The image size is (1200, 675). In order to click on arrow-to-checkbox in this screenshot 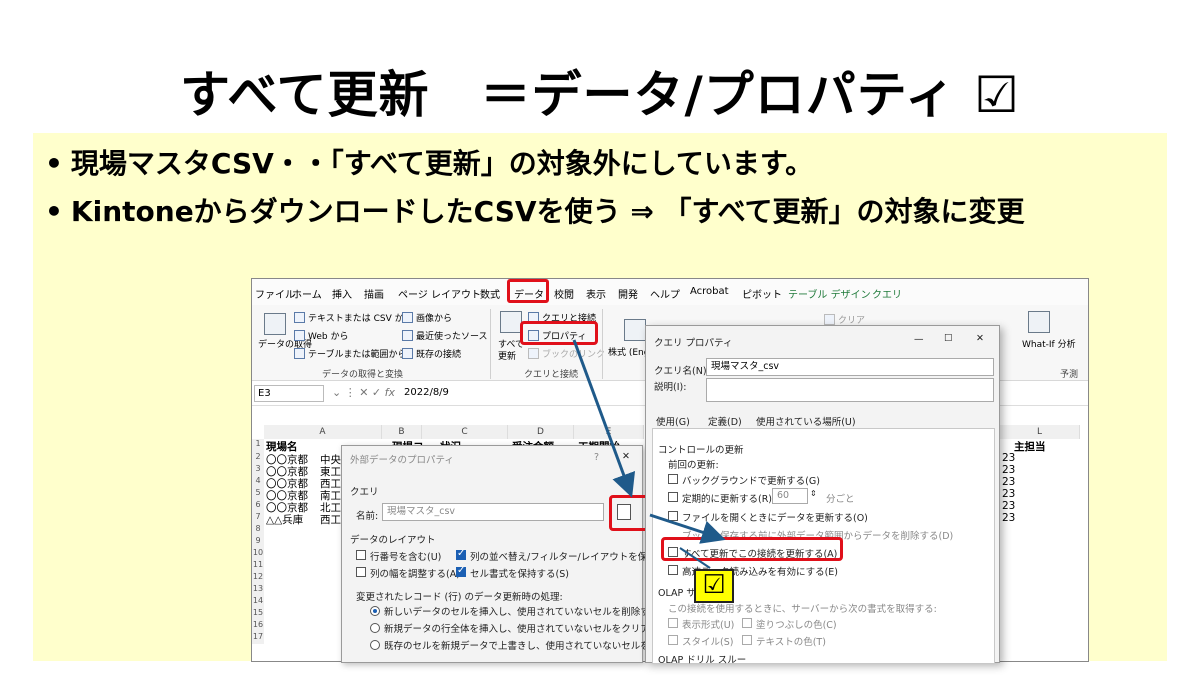, I will do `click(687, 528)`.